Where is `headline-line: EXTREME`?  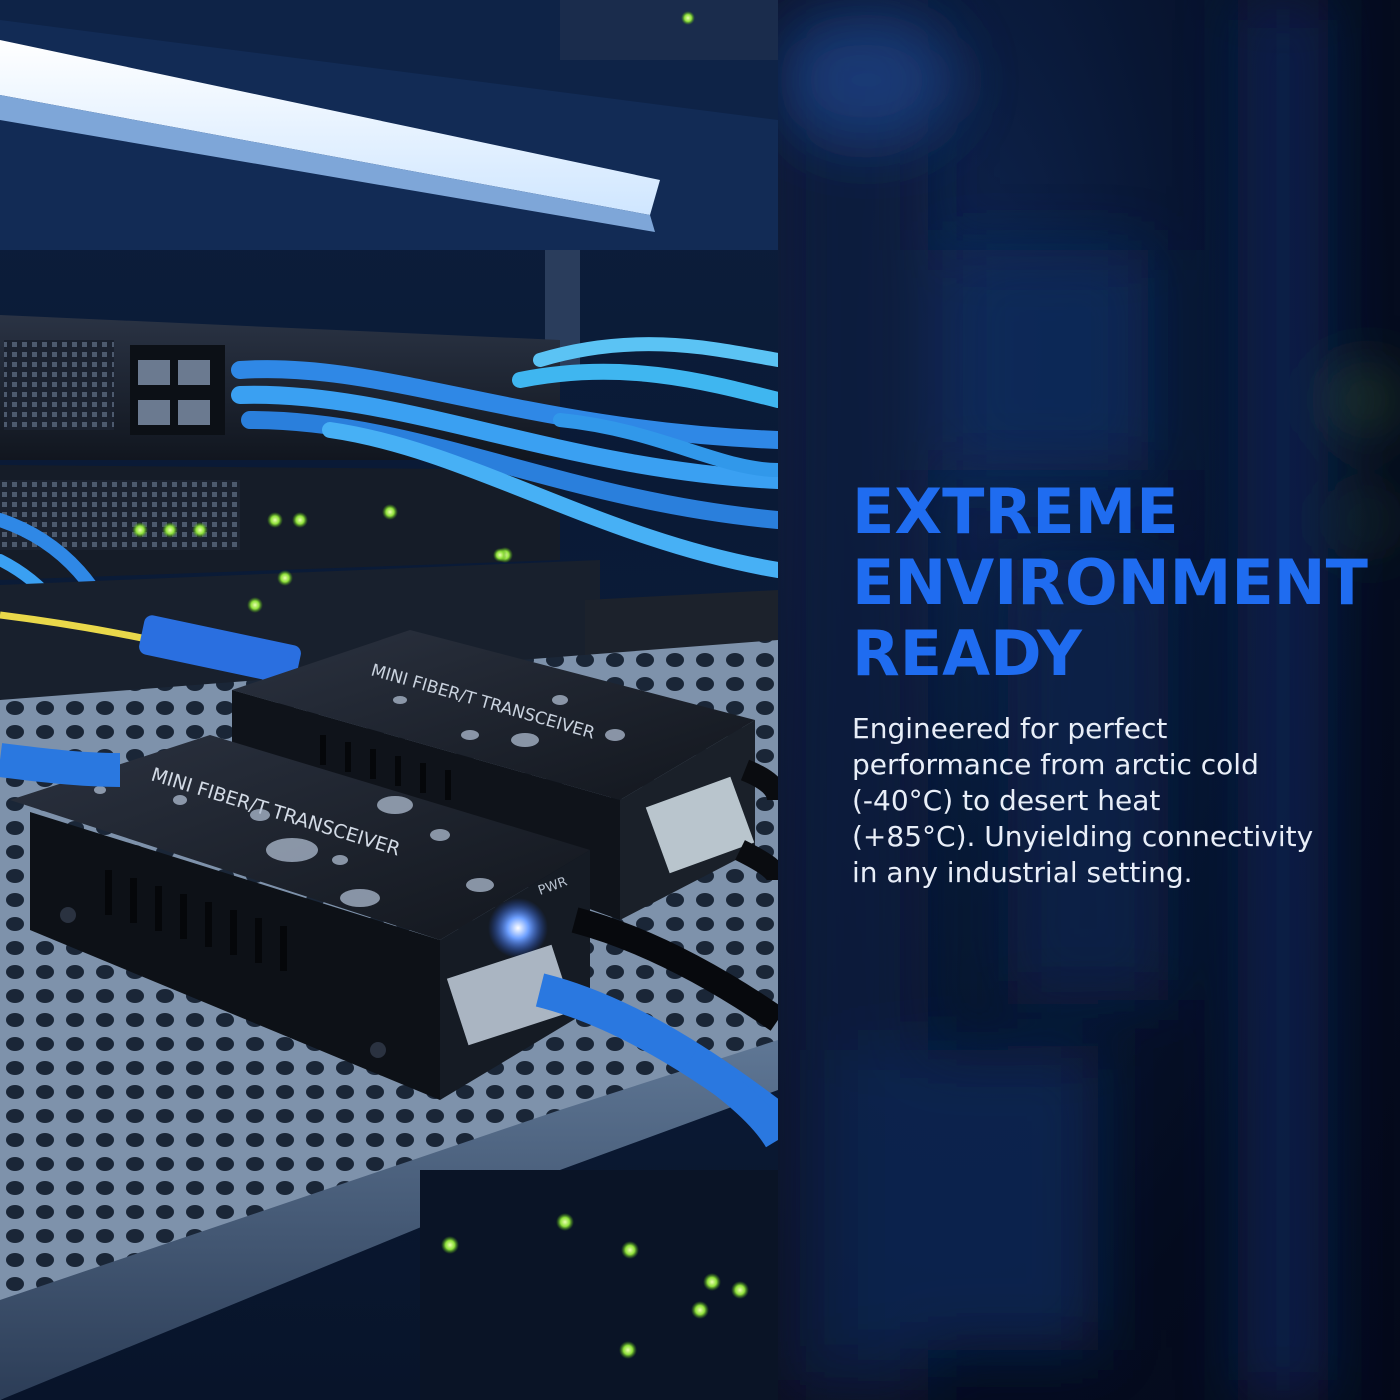
headline-line: EXTREME is located at coordinates (1015, 511).